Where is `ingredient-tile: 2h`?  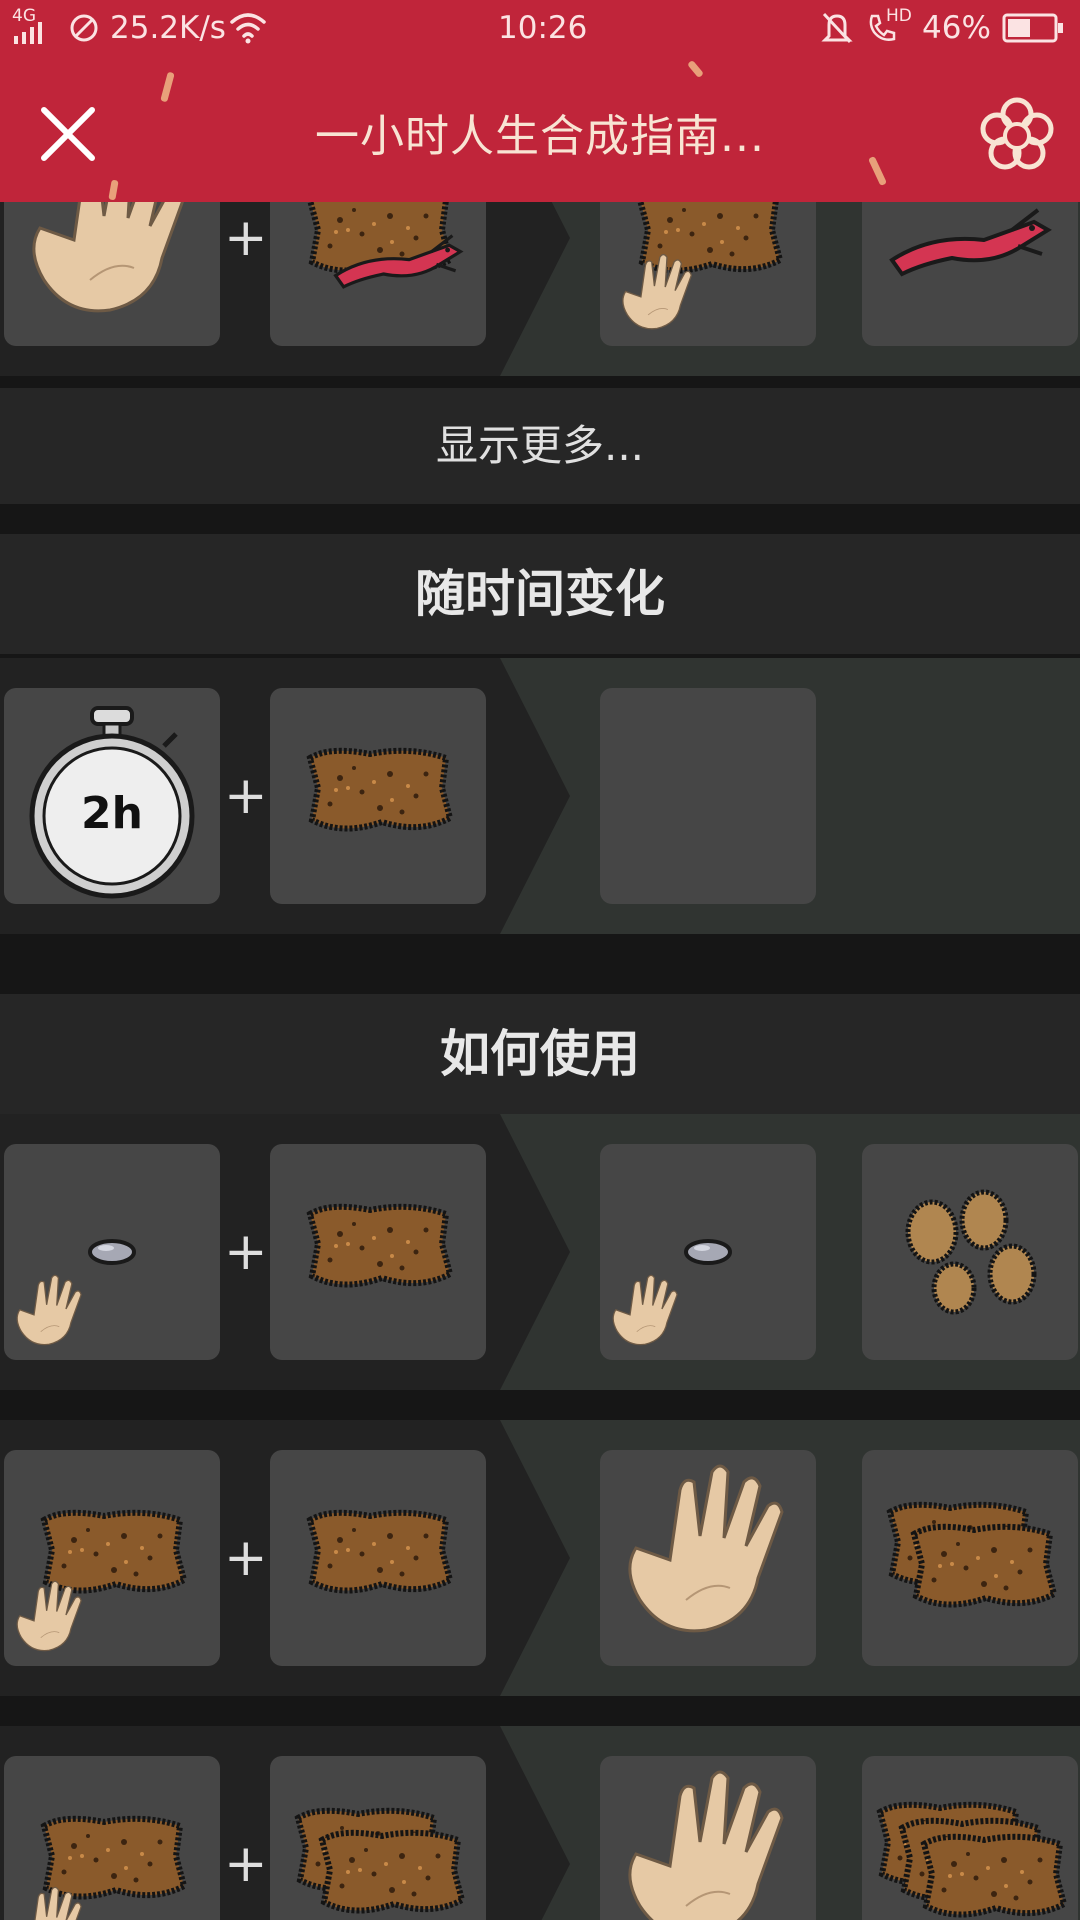
ingredient-tile: 2h is located at coordinates (112, 796).